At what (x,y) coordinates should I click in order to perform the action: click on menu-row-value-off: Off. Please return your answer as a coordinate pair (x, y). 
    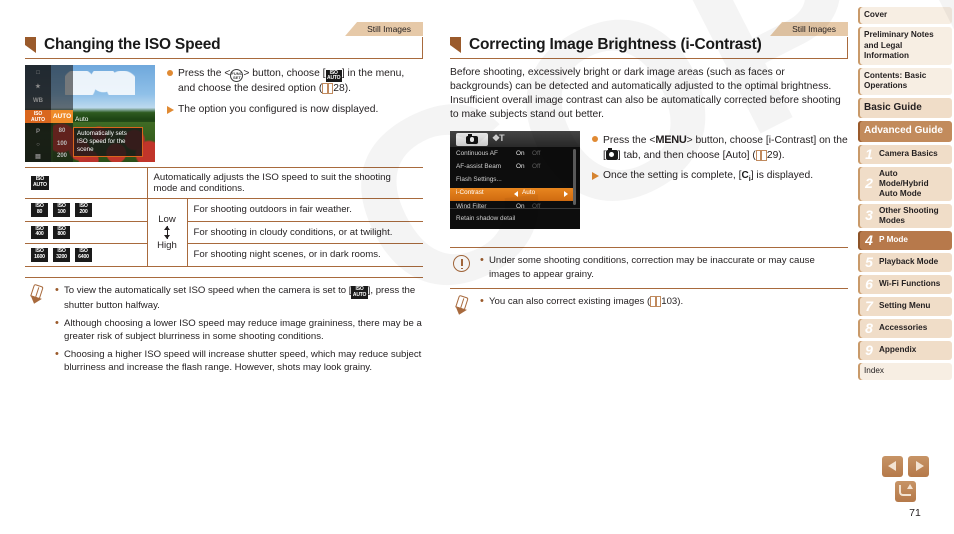
    Looking at the image, I should click on (536, 166).